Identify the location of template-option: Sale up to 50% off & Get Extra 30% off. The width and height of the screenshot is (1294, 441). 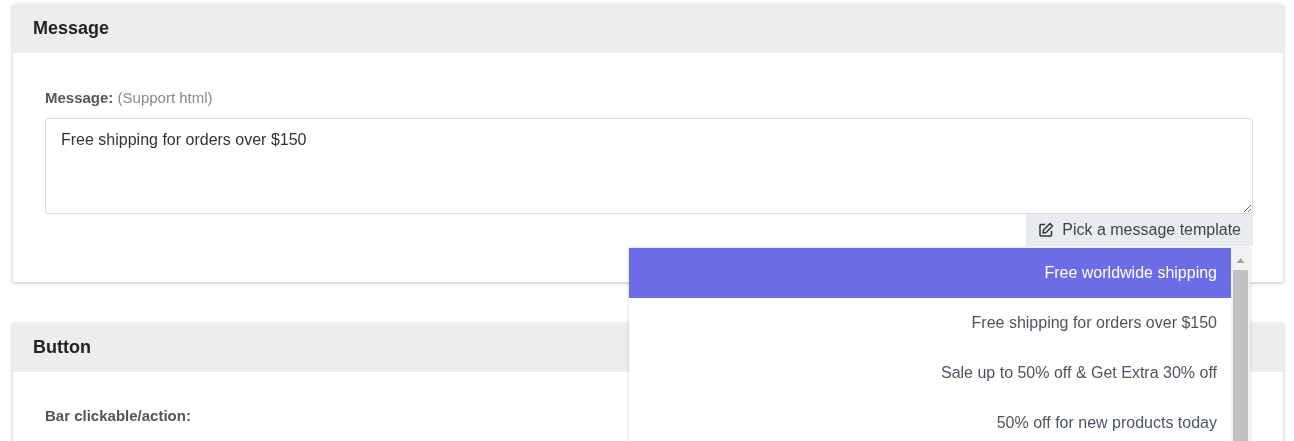
(930, 373).